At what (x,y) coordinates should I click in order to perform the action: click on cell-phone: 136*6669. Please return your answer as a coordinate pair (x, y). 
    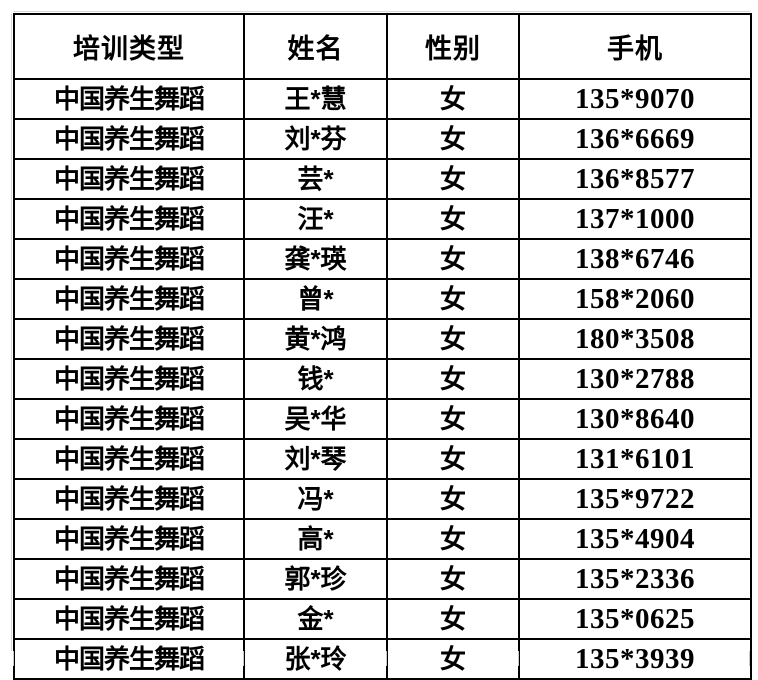
    Looking at the image, I should click on (635, 139).